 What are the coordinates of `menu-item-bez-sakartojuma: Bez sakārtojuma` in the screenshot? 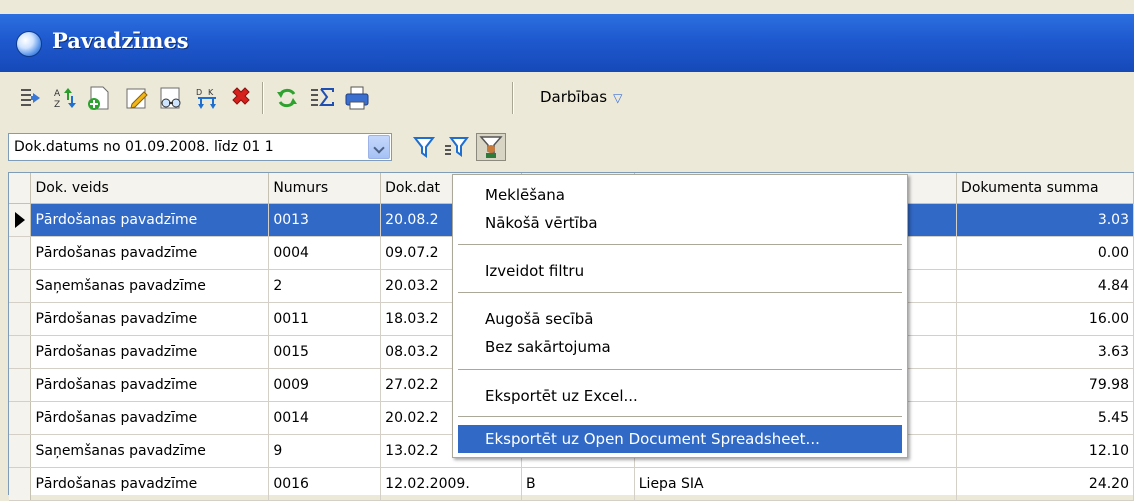 It's located at (680, 347).